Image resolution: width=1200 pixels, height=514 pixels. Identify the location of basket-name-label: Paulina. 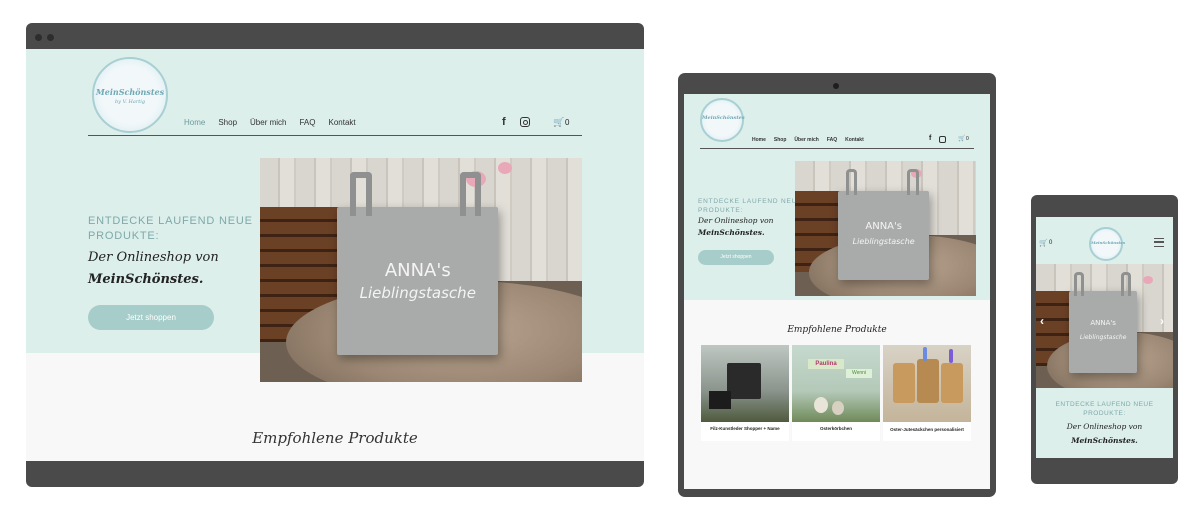
(826, 364).